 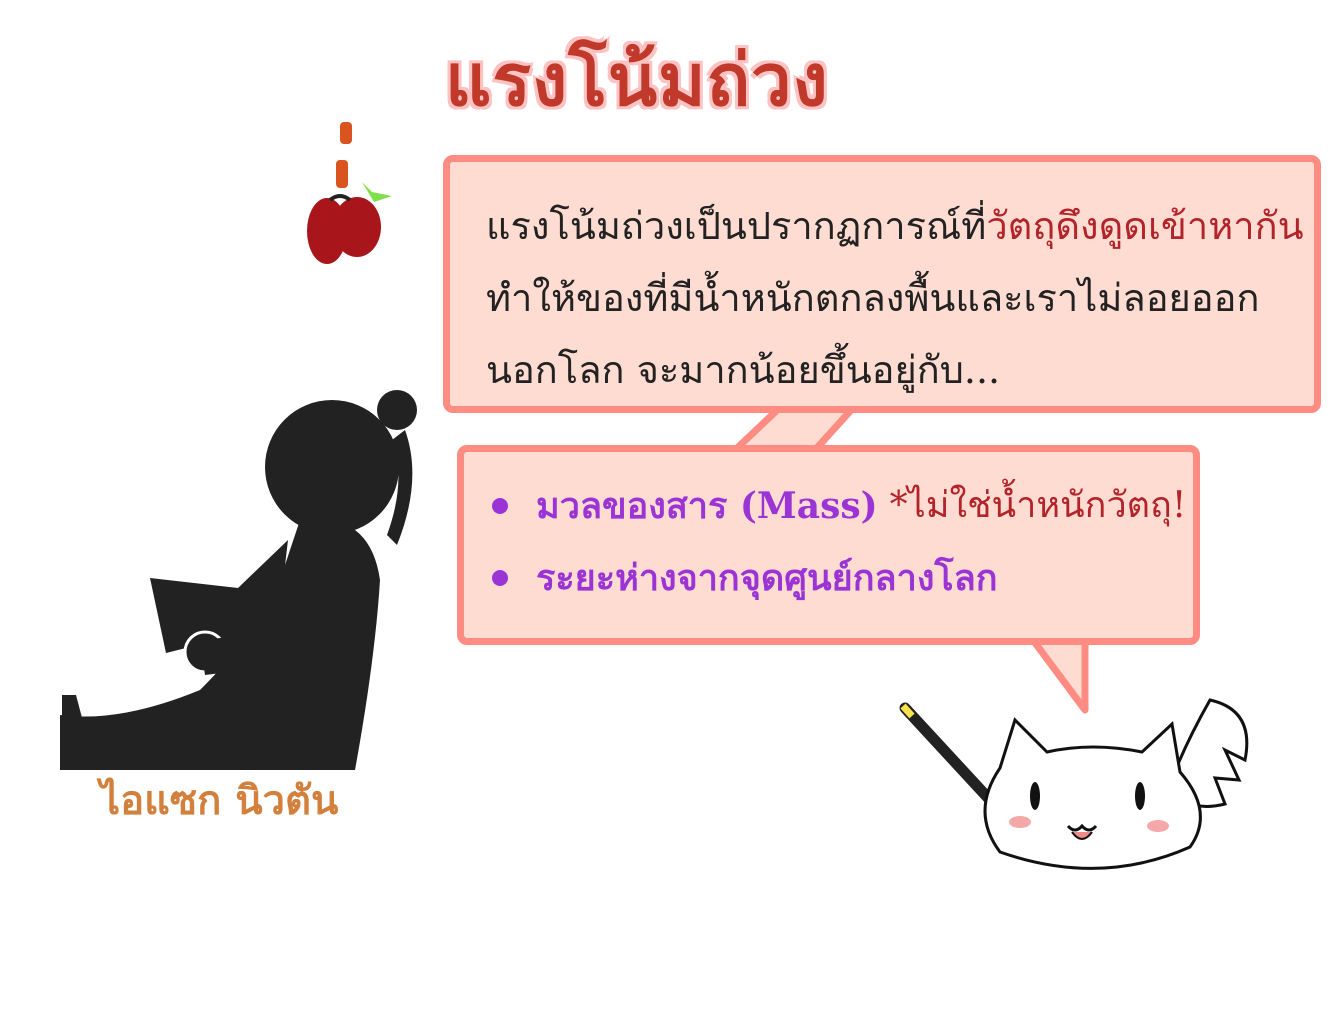 I want to click on bottom-bubble-tail, so click(x=1057, y=673).